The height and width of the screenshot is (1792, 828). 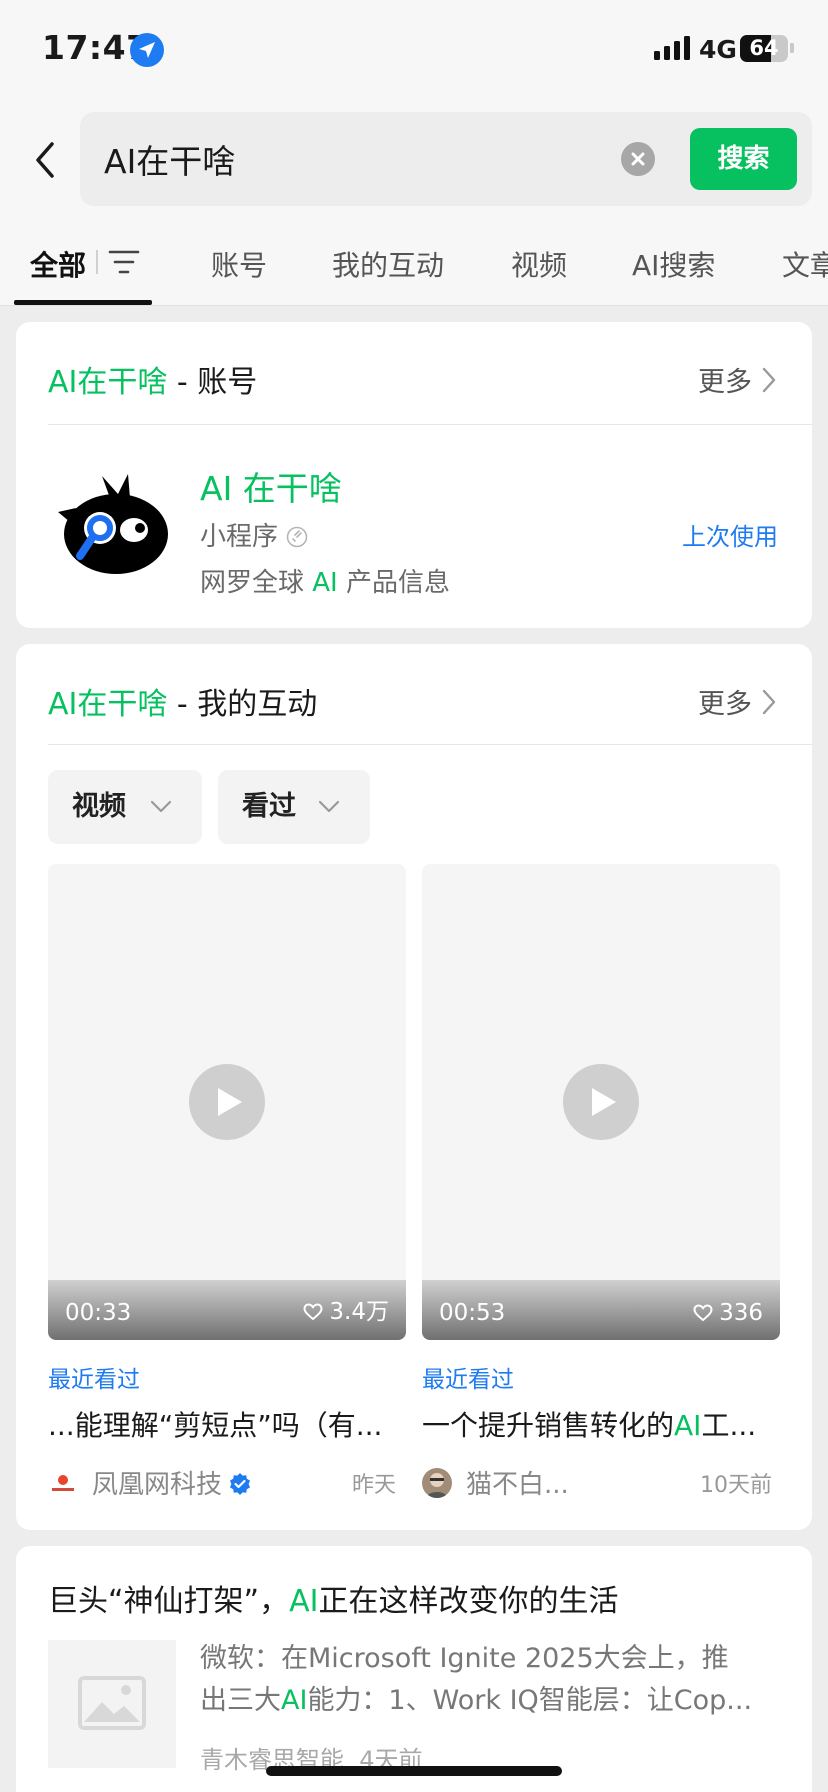 What do you see at coordinates (414, 50) in the screenshot?
I see `status-bar: 17:47 4G 64` at bounding box center [414, 50].